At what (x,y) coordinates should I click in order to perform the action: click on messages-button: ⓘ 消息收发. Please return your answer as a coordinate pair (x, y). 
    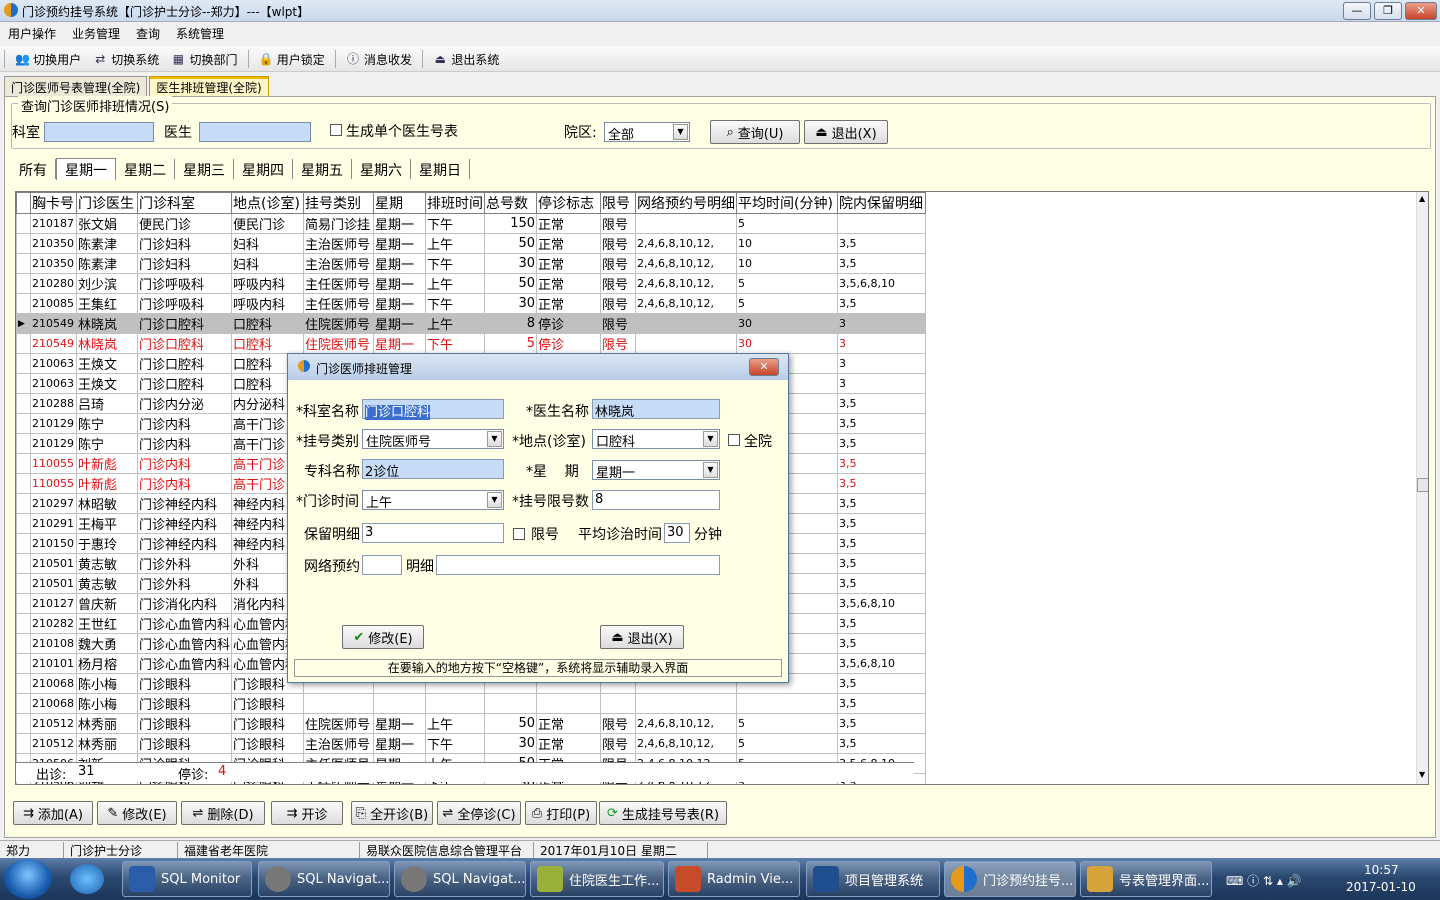
    Looking at the image, I should click on (379, 59).